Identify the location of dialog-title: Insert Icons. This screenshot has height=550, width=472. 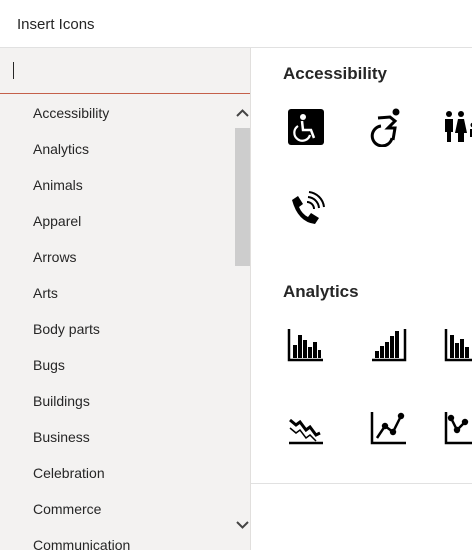
(56, 24).